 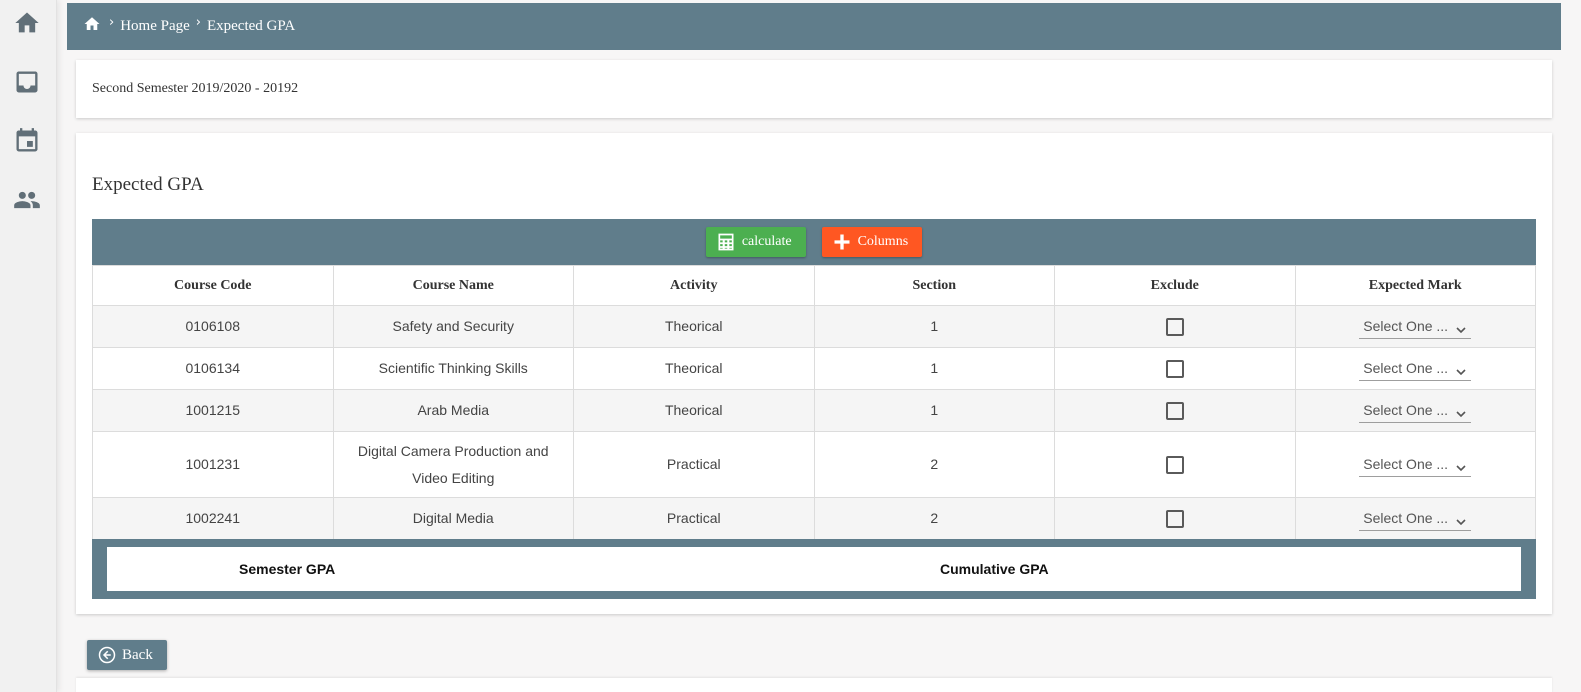 What do you see at coordinates (107, 655) in the screenshot?
I see `back-arrow-icon` at bounding box center [107, 655].